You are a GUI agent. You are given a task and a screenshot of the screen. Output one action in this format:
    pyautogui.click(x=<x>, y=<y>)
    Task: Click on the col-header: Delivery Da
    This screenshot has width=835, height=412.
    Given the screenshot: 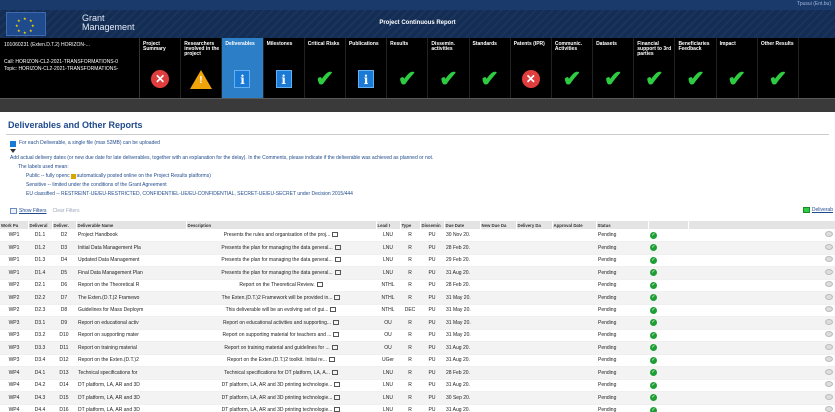 What is the action you would take?
    pyautogui.click(x=534, y=225)
    